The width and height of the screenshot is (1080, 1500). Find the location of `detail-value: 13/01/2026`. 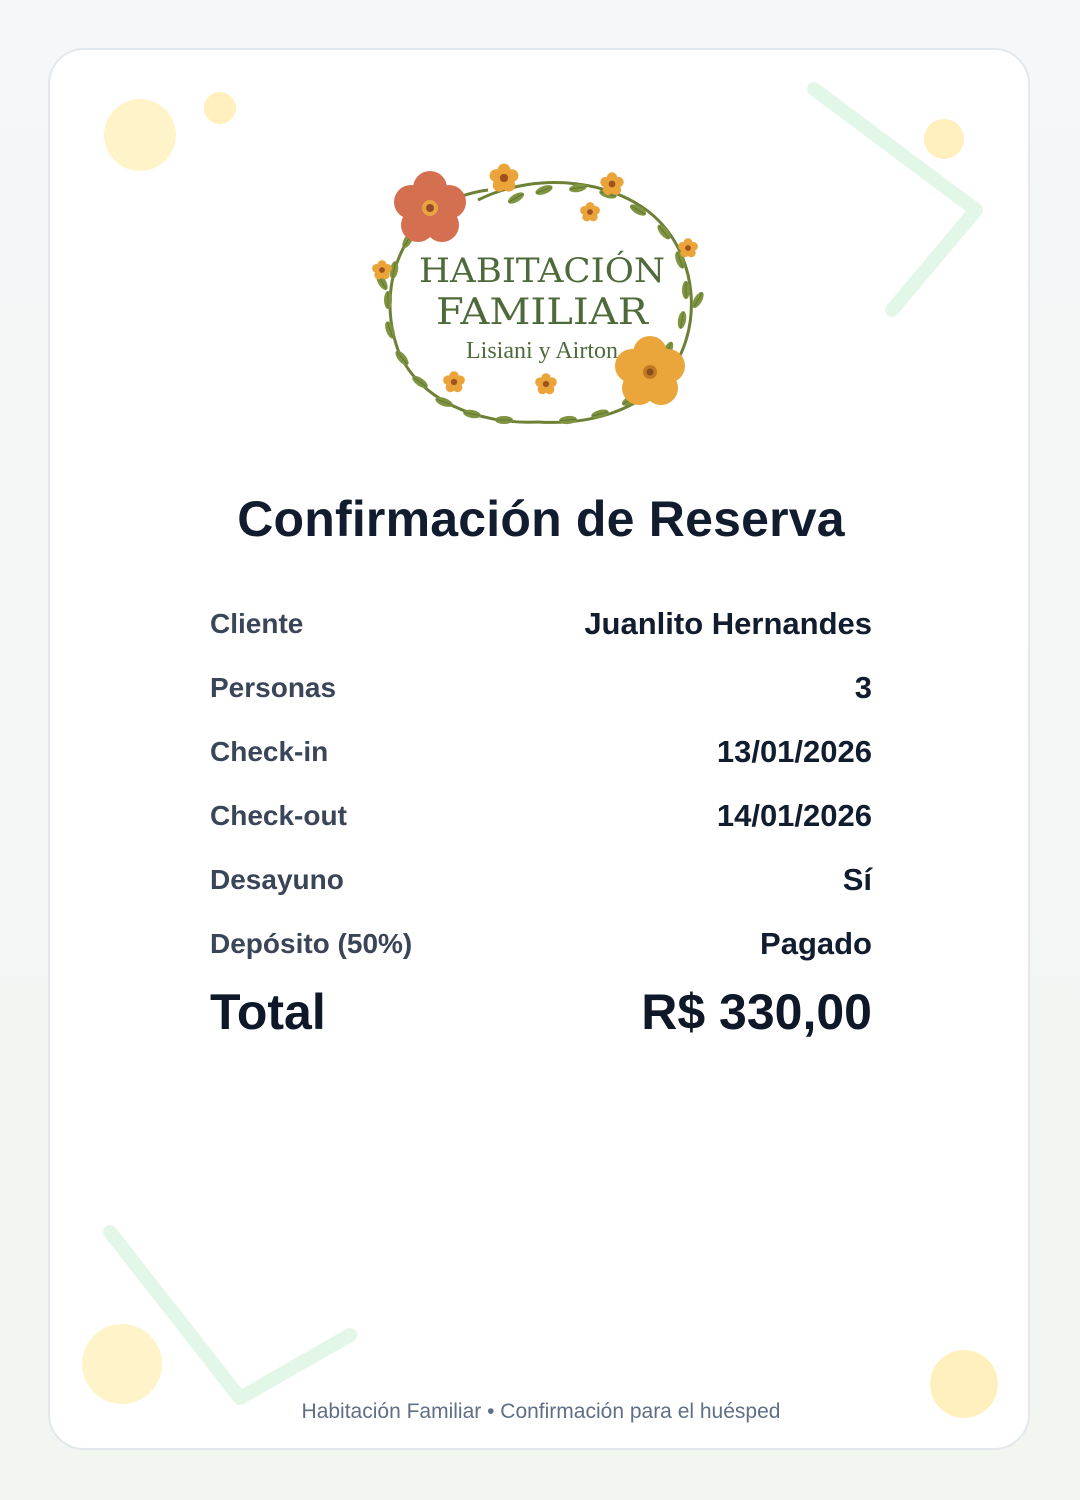

detail-value: 13/01/2026 is located at coordinates (794, 751).